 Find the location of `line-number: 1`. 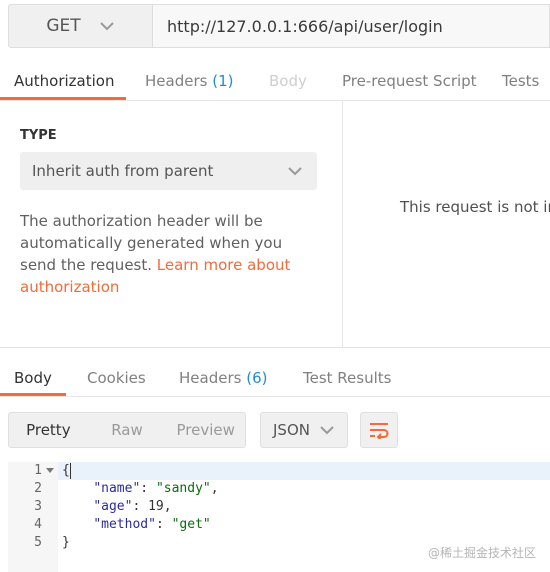

line-number: 1 is located at coordinates (38, 470).